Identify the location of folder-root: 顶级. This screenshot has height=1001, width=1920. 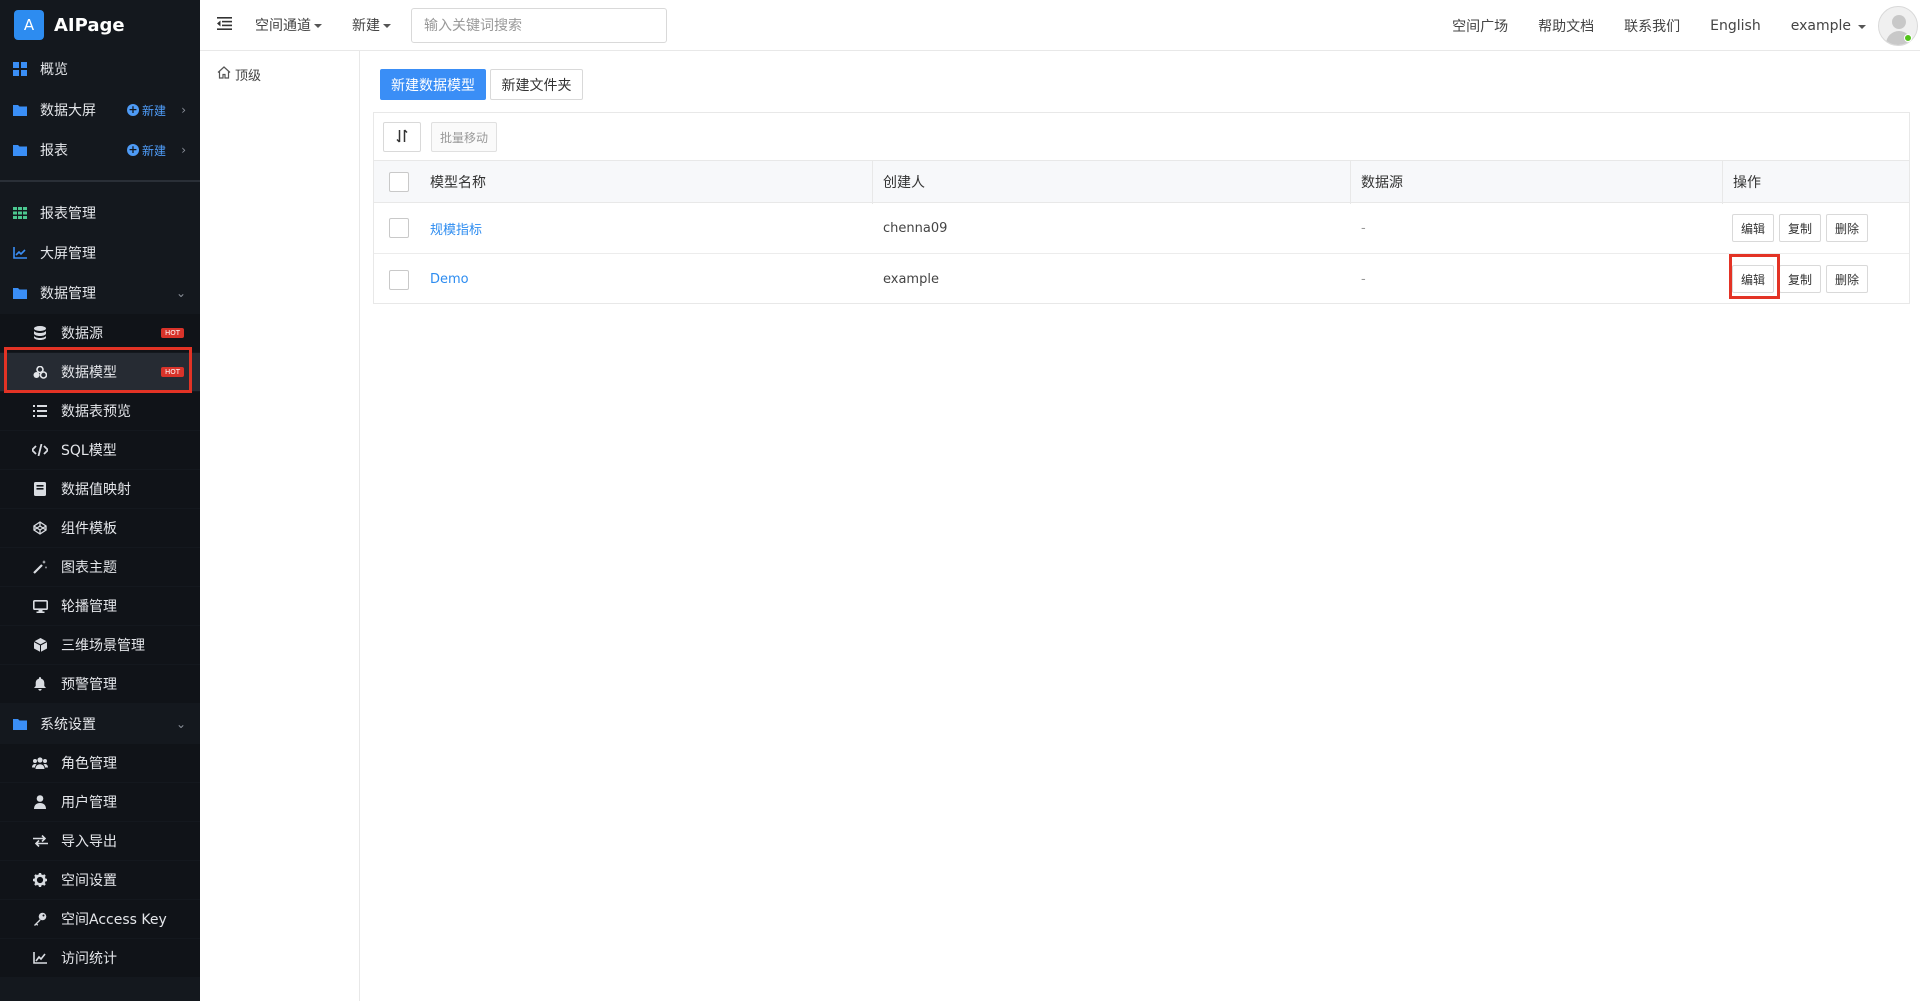
(239, 74).